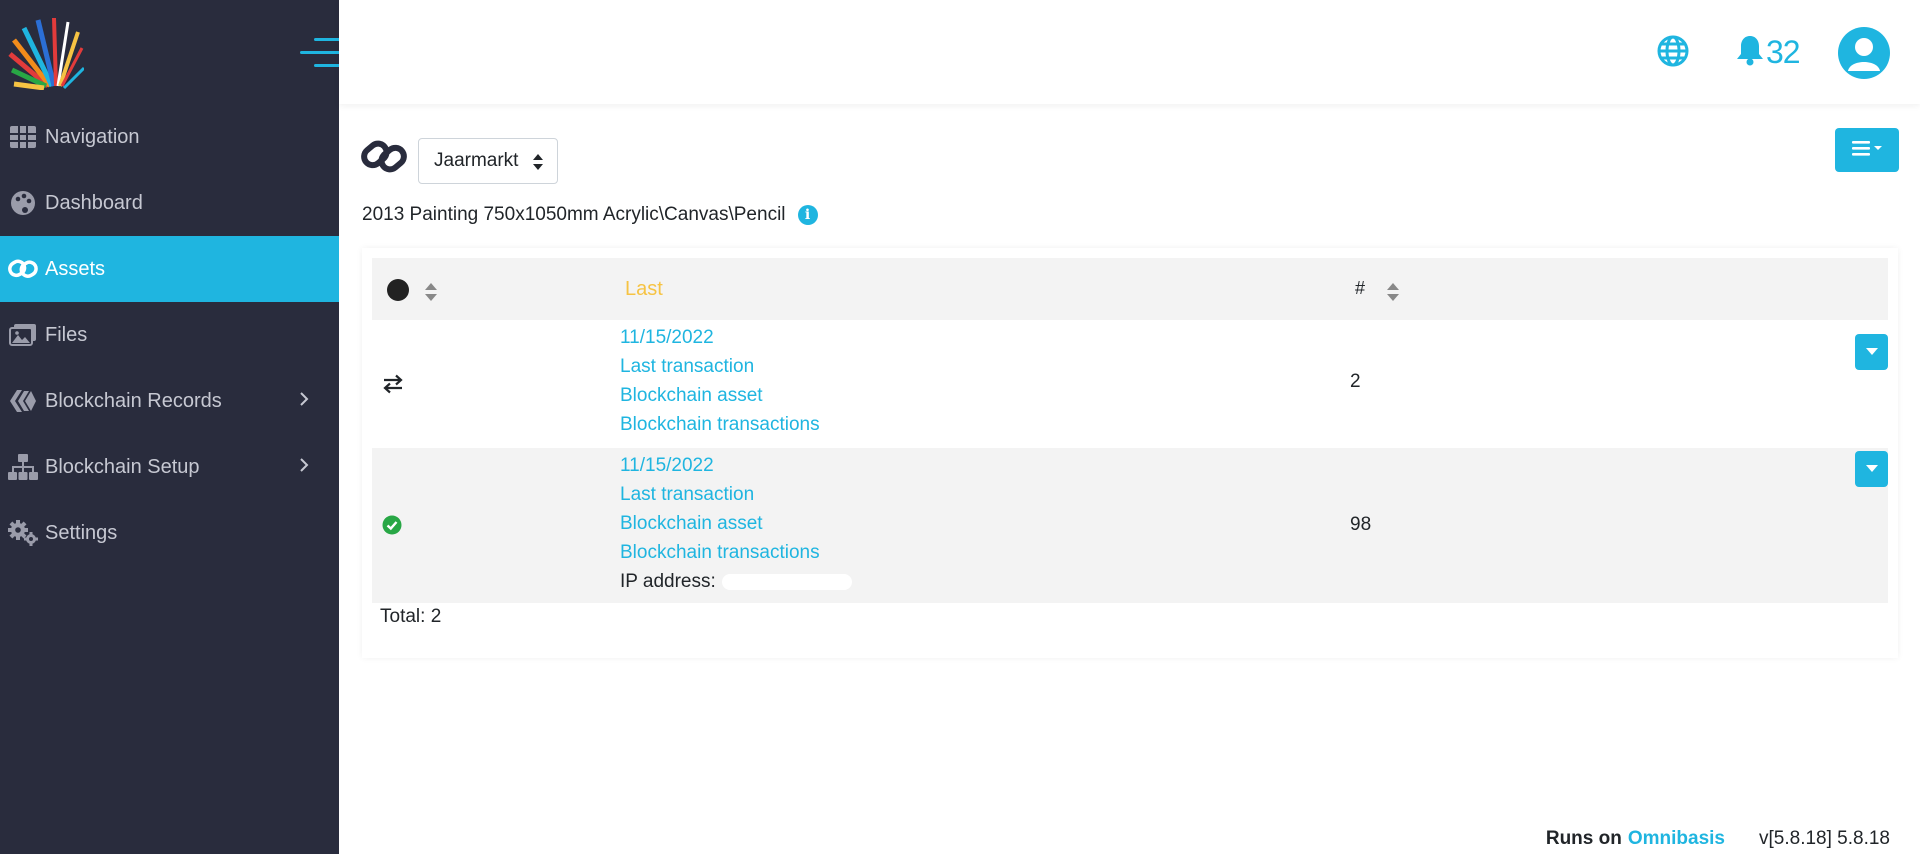  I want to click on hive-icon, so click(22, 401).